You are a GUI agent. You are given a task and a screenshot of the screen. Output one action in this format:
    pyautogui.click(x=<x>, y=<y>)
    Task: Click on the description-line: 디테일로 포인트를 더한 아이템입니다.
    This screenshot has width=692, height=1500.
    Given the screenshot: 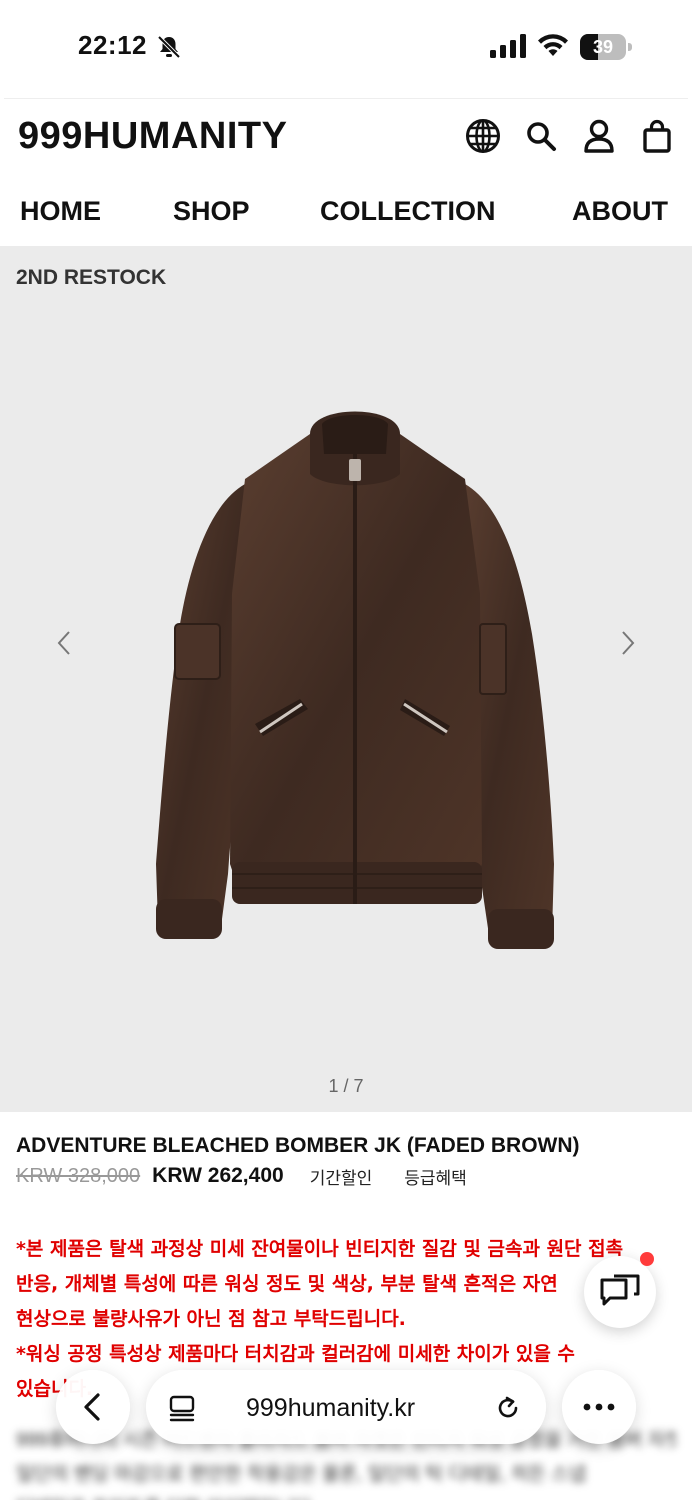 What is the action you would take?
    pyautogui.click(x=346, y=1496)
    